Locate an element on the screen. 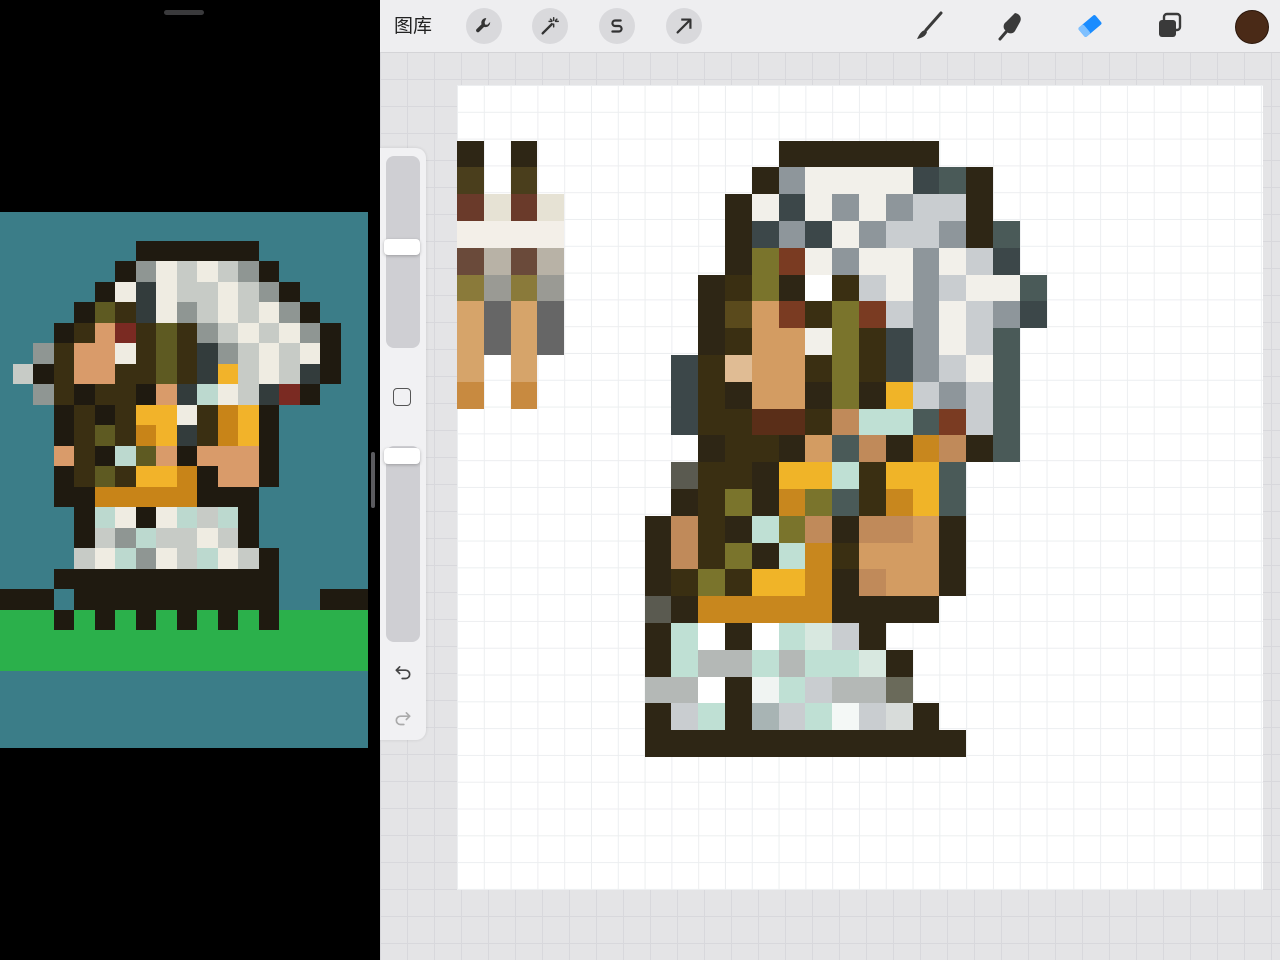 This screenshot has width=1280, height=960. brush-size-thumb is located at coordinates (402, 247).